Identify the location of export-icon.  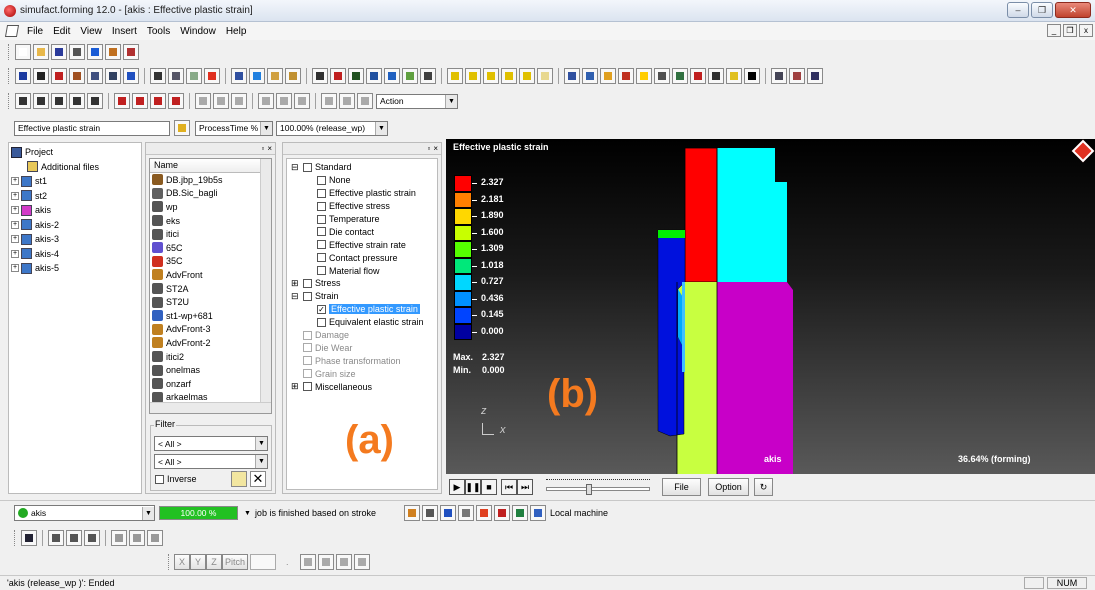
(797, 76).